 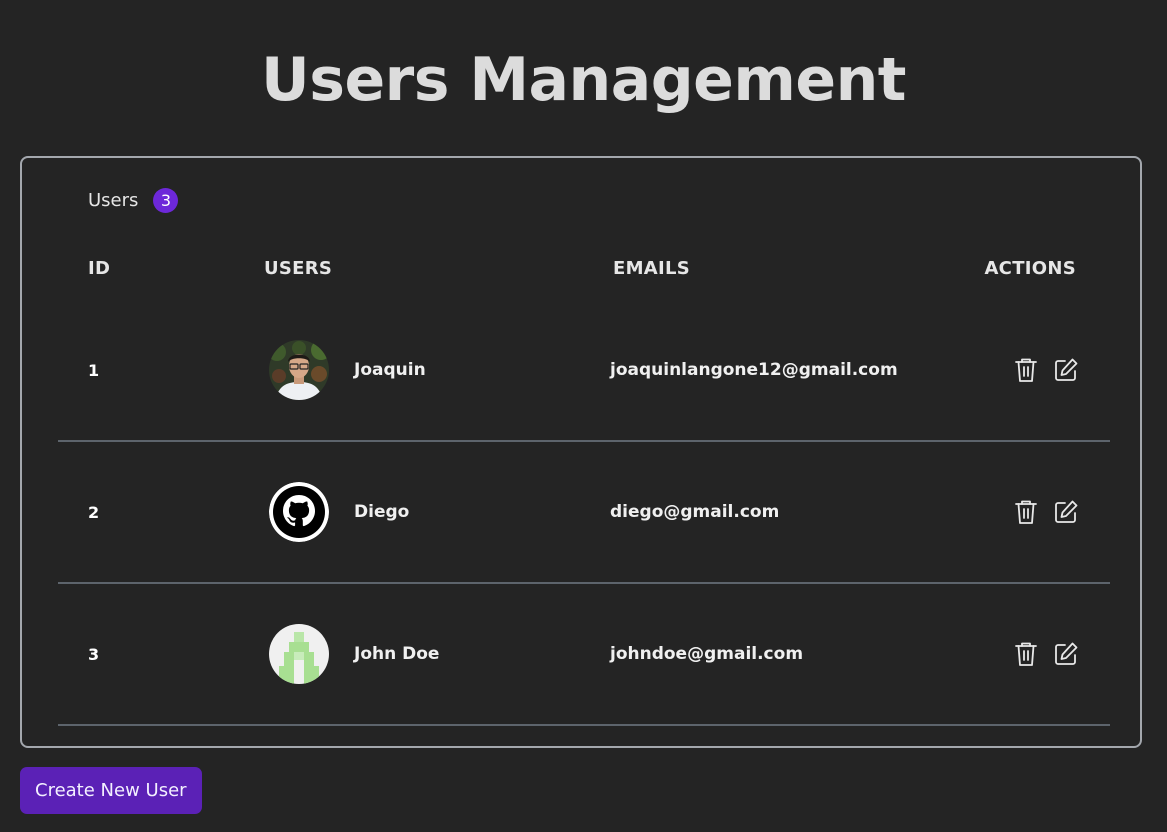 I want to click on user-name: Joaquin, so click(x=390, y=370).